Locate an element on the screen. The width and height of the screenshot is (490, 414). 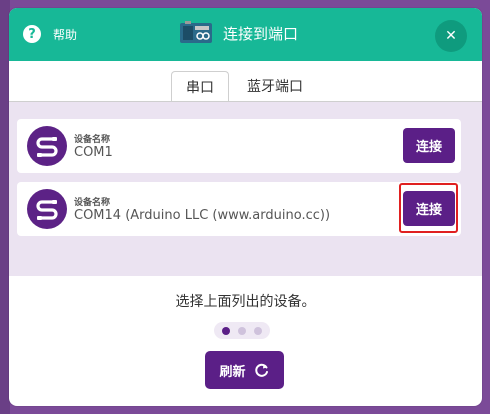
instruction-text: 选择上面列出的设备。 is located at coordinates (245, 302).